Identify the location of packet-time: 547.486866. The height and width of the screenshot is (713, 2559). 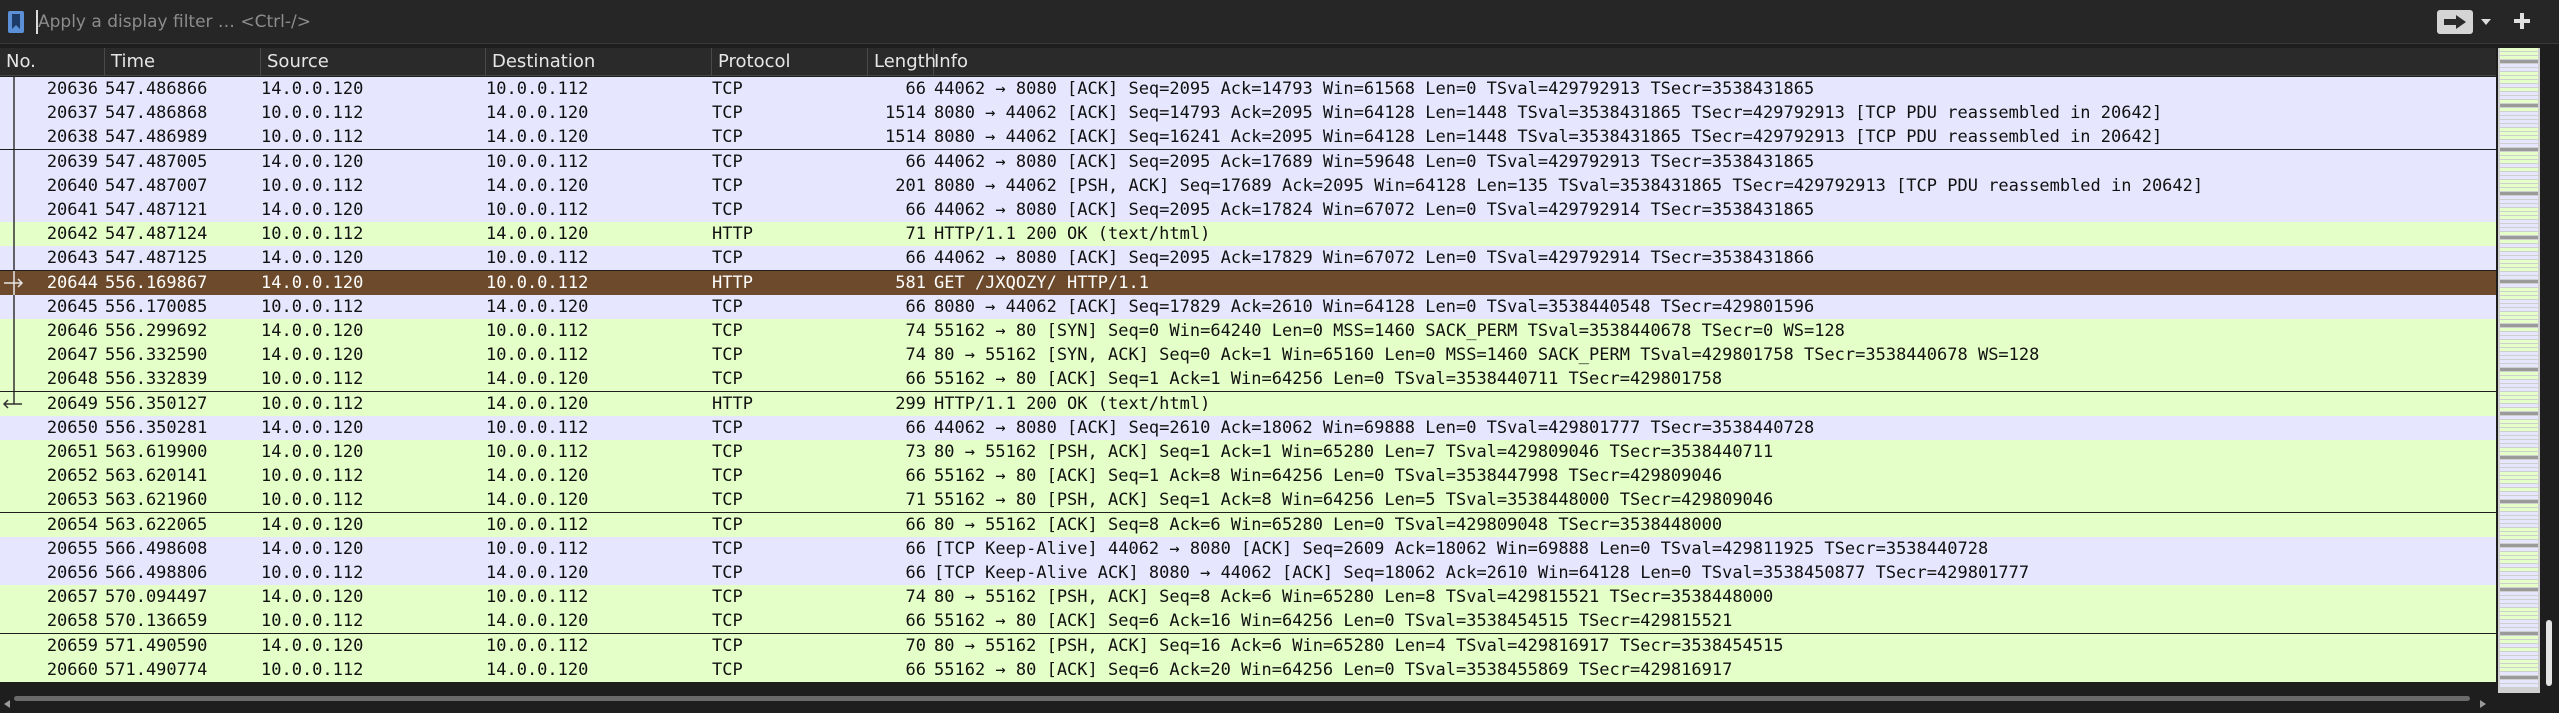
(156, 89).